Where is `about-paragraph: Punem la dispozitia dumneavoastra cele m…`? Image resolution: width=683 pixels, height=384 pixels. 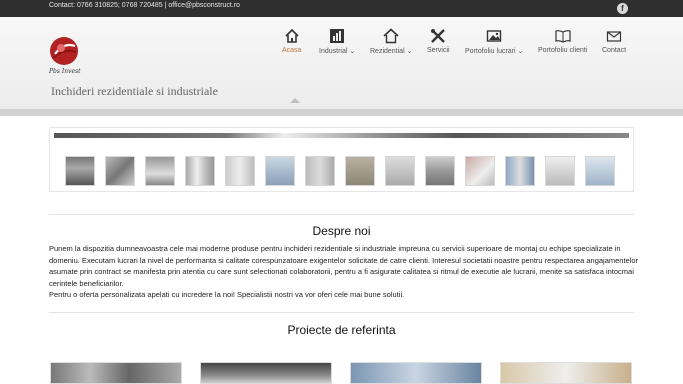
about-paragraph: Punem la dispozitia dumneavoastra cele m… is located at coordinates (344, 266).